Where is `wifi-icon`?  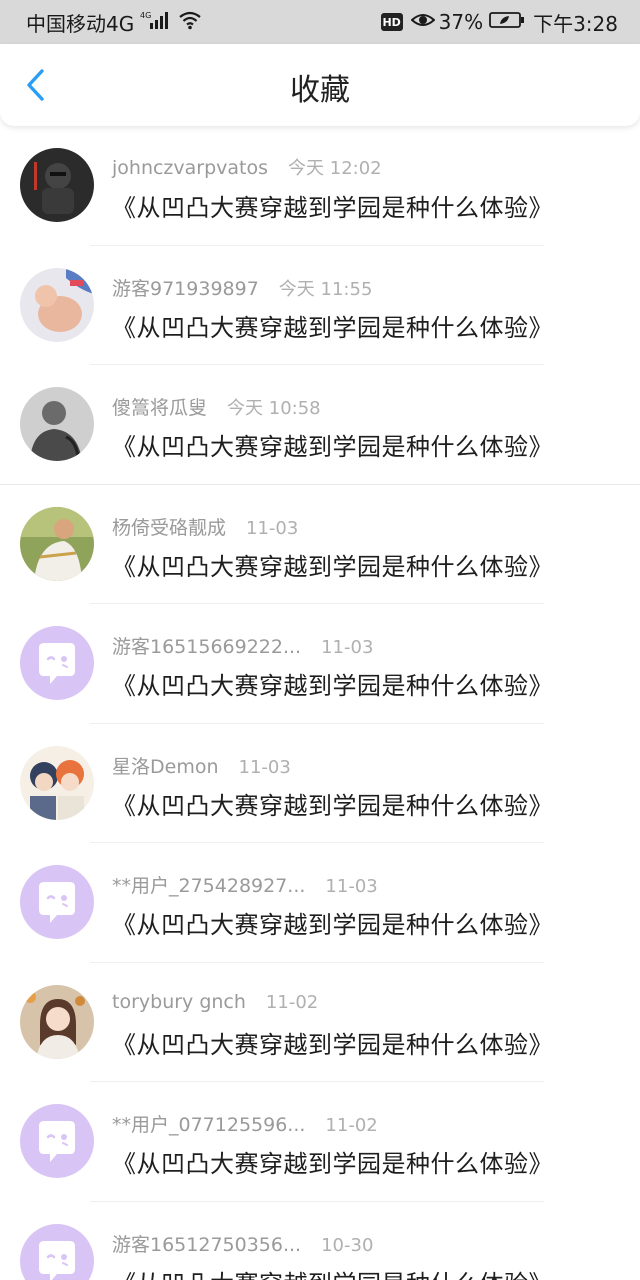
wifi-icon is located at coordinates (190, 22).